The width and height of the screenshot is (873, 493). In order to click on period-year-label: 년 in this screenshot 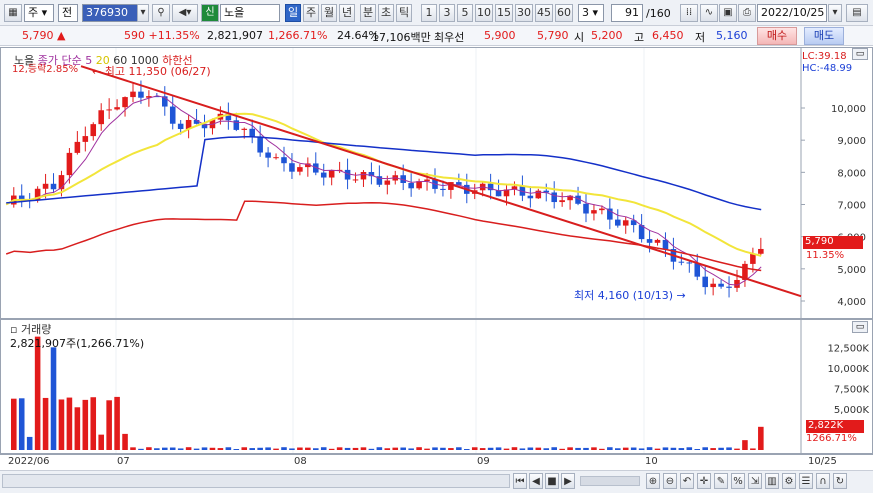, I will do `click(347, 12)`.